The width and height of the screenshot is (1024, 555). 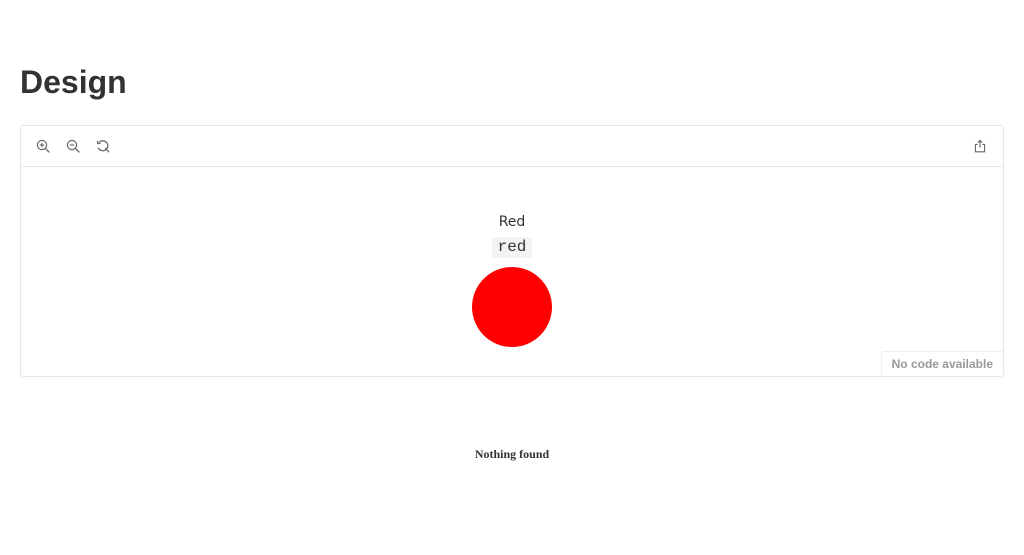 I want to click on zoom-out-icon, so click(x=73, y=146).